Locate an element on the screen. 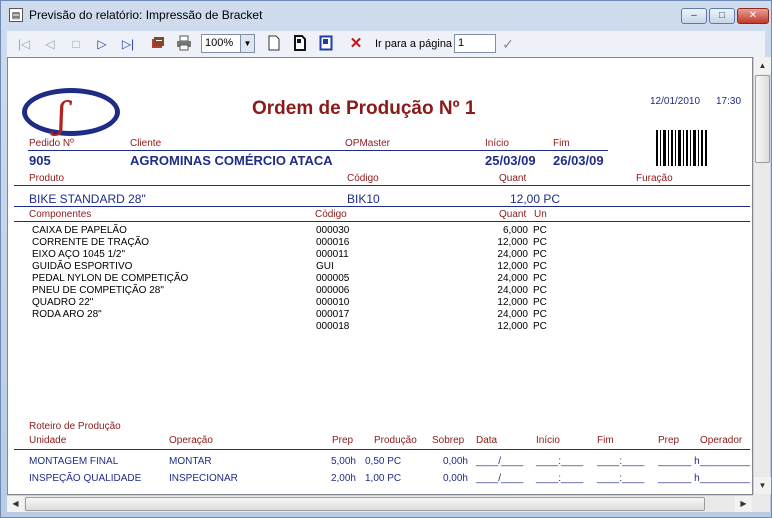 This screenshot has width=772, height=518. list-item: 000018 12,000 PC is located at coordinates (431, 326).